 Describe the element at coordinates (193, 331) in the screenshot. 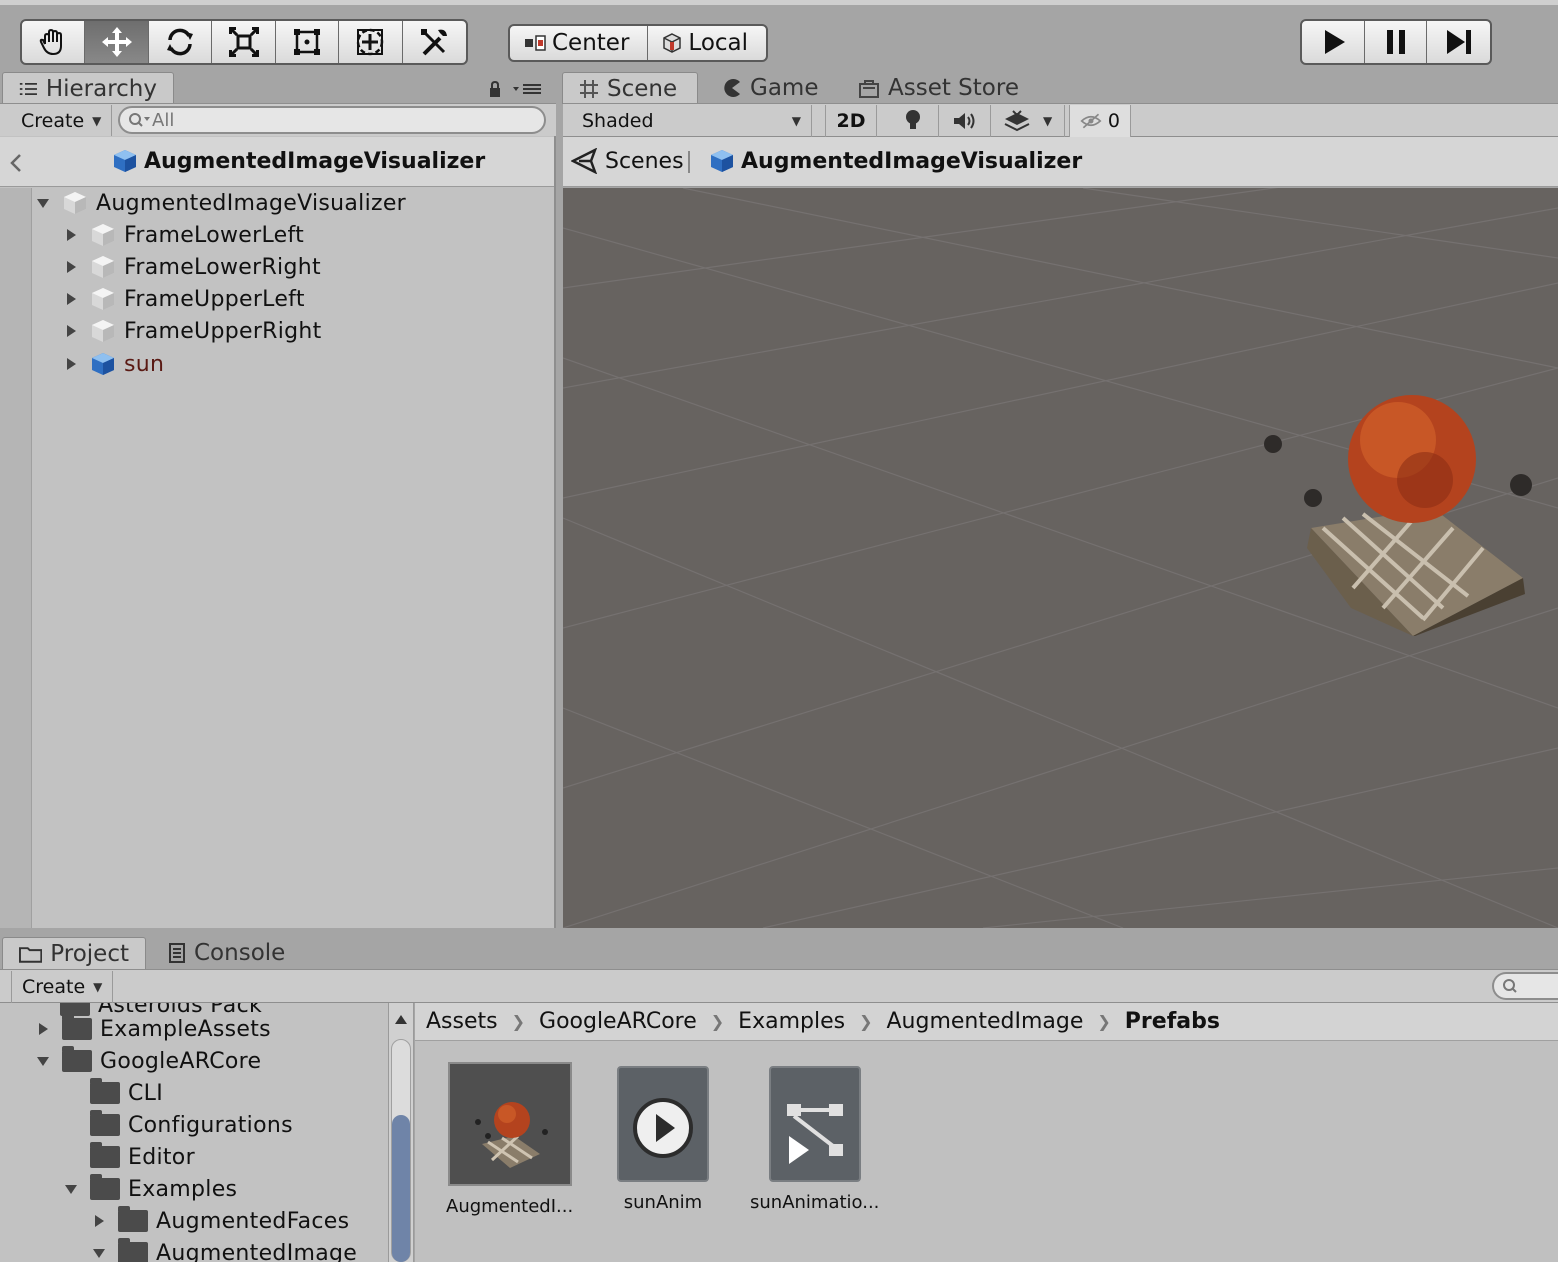

I see `hierarchy-item-frame-upper-right: FrameUpperRight` at that location.